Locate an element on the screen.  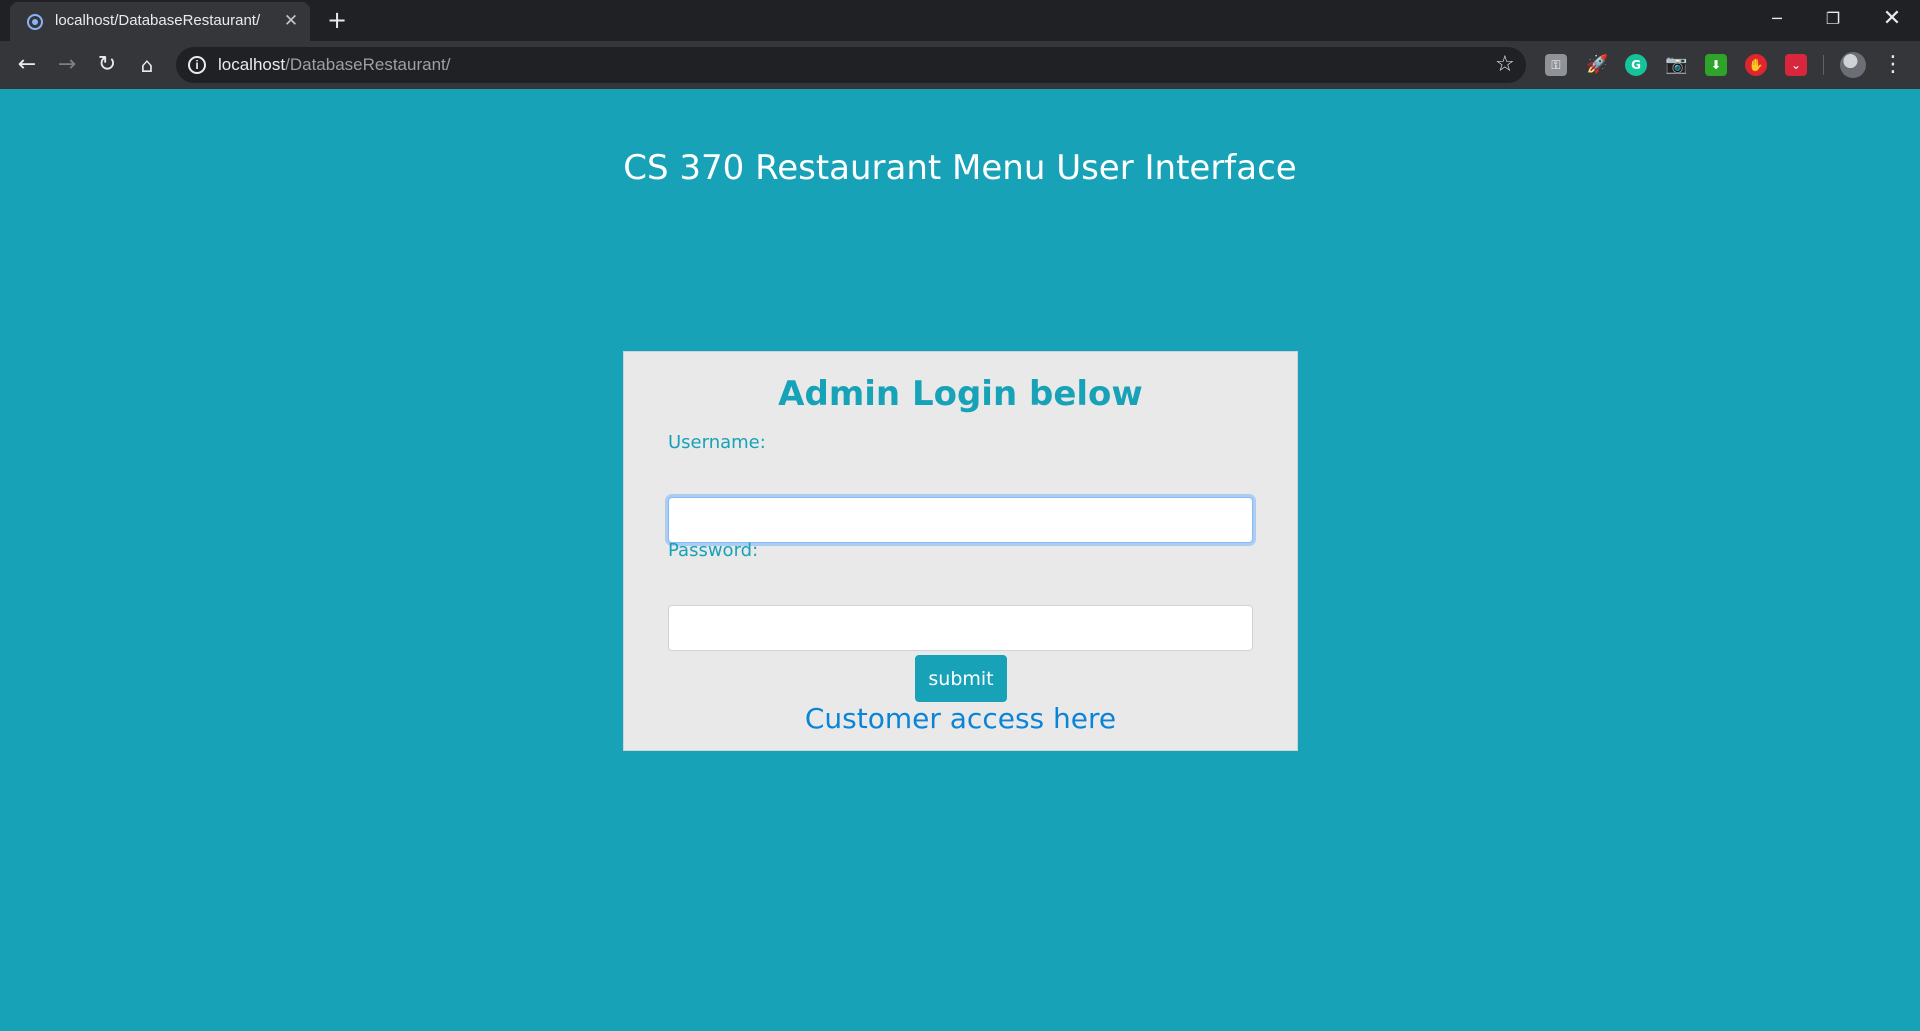
grammarly-icon: G is located at coordinates (1636, 65).